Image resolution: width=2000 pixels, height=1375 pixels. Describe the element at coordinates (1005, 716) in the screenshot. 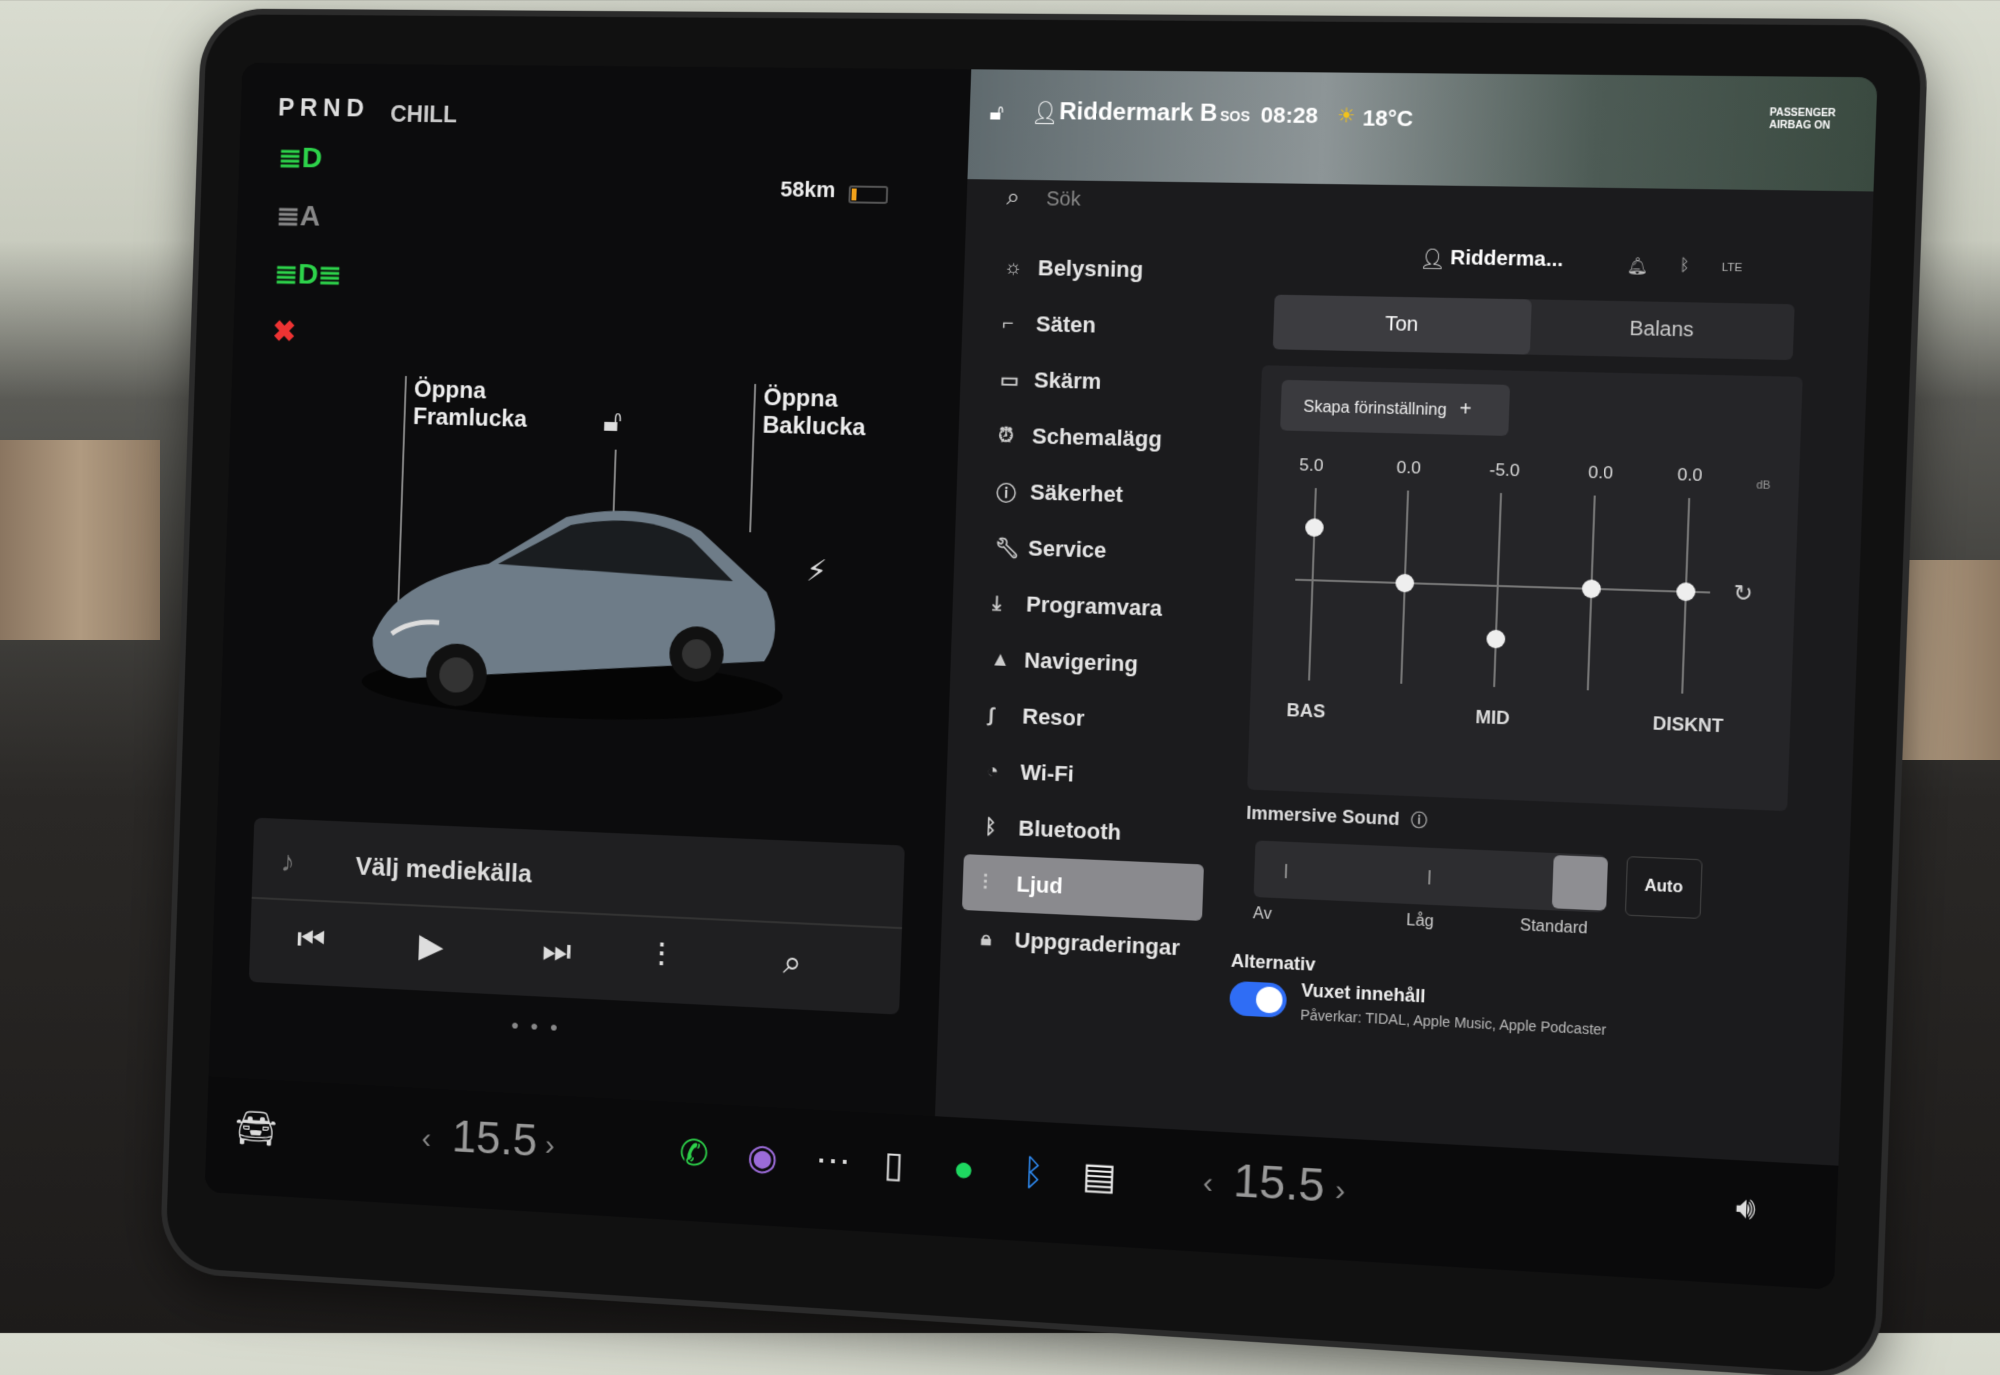

I see `trips-icon: ∫` at that location.